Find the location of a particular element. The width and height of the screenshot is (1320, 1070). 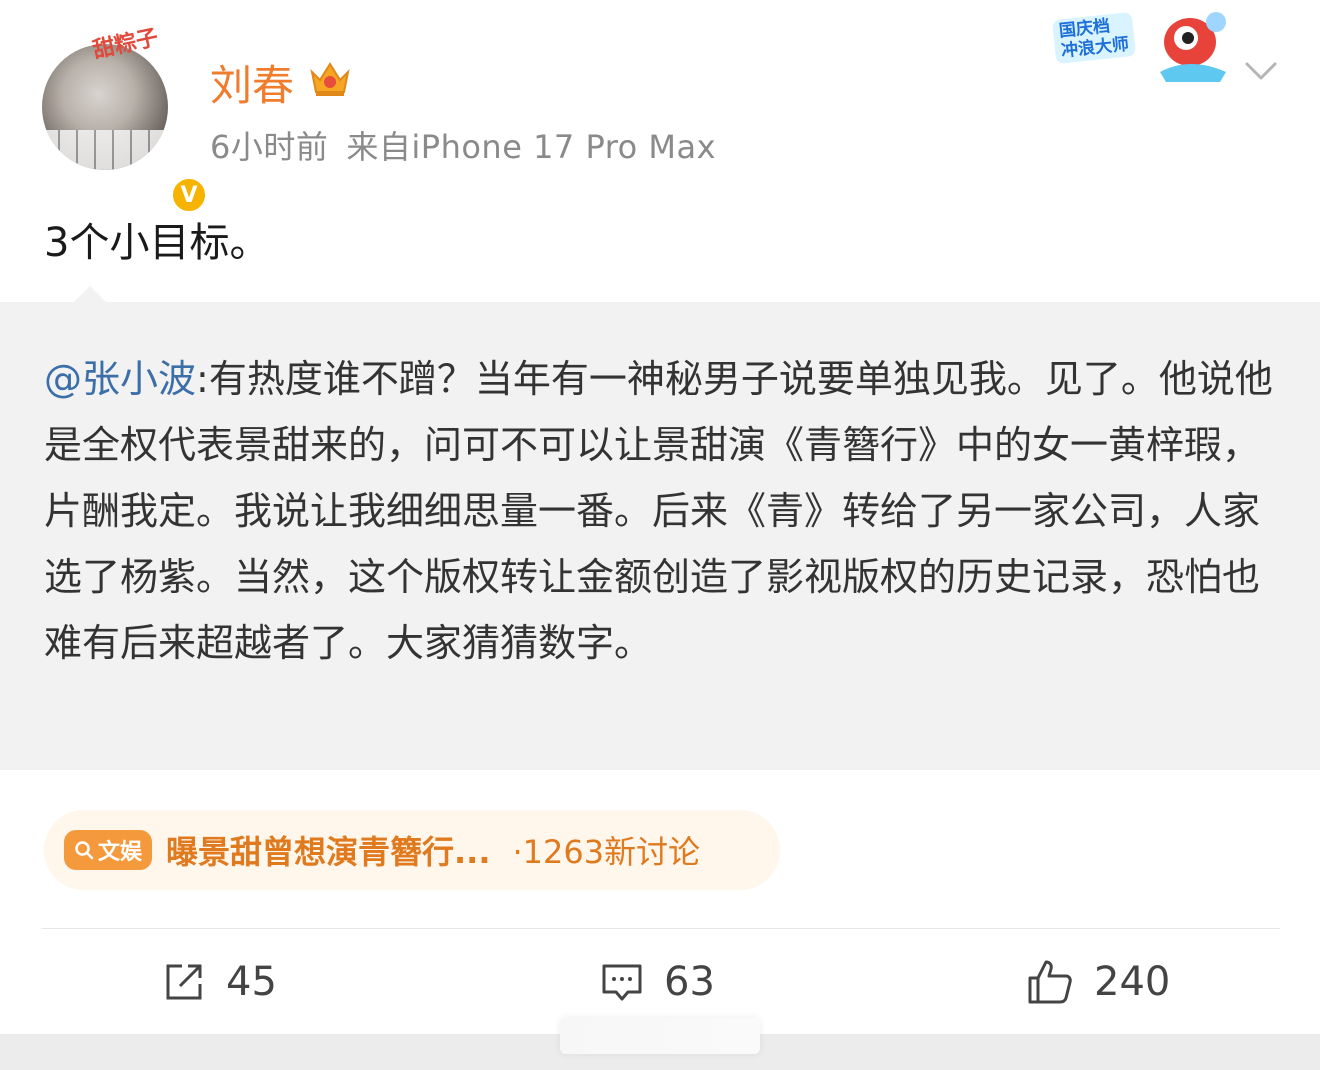

crown-icon is located at coordinates (330, 78).